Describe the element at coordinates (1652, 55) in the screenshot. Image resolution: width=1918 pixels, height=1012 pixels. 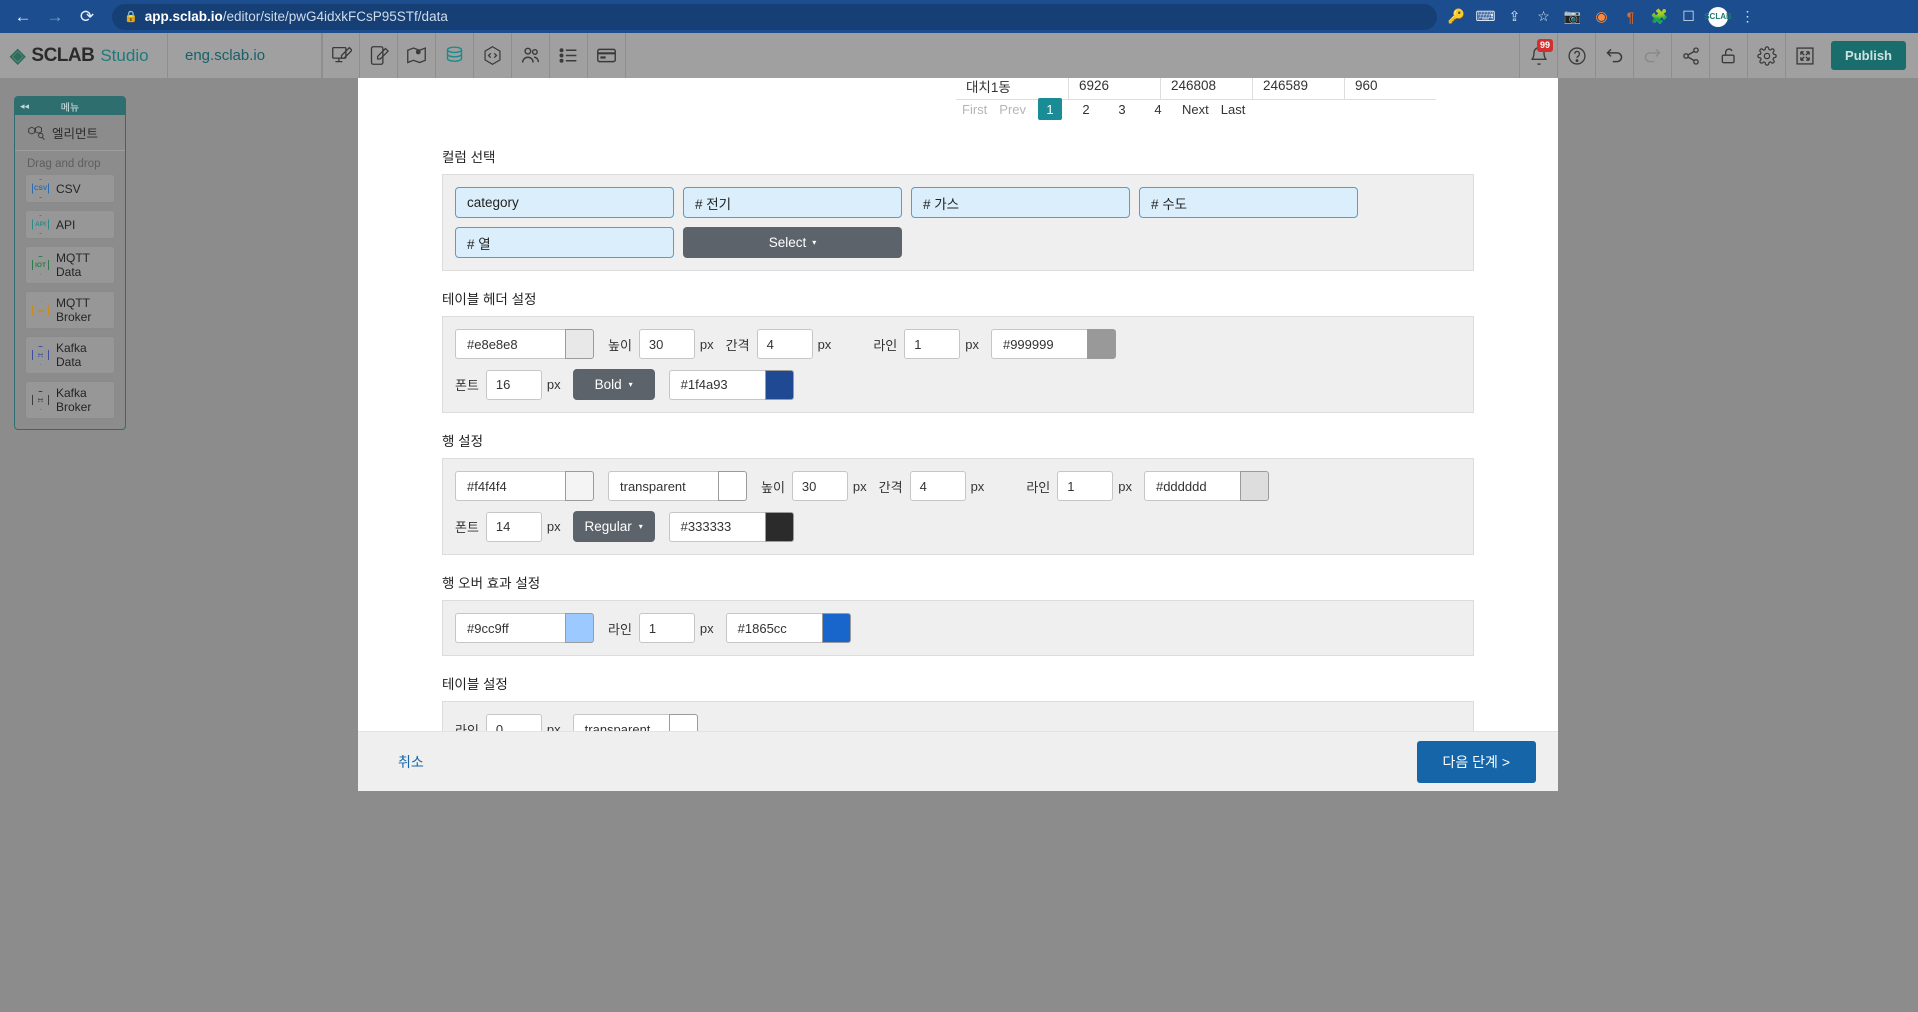
I see `redo-icon` at that location.